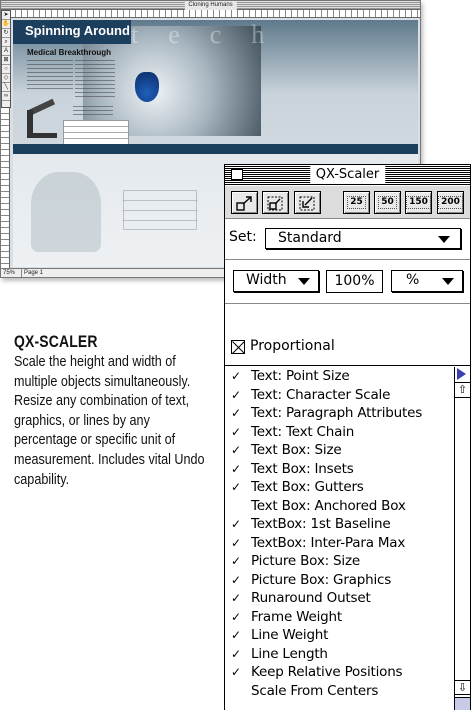  What do you see at coordinates (303, 431) in the screenshot?
I see `option-label: Text: Text Chain` at bounding box center [303, 431].